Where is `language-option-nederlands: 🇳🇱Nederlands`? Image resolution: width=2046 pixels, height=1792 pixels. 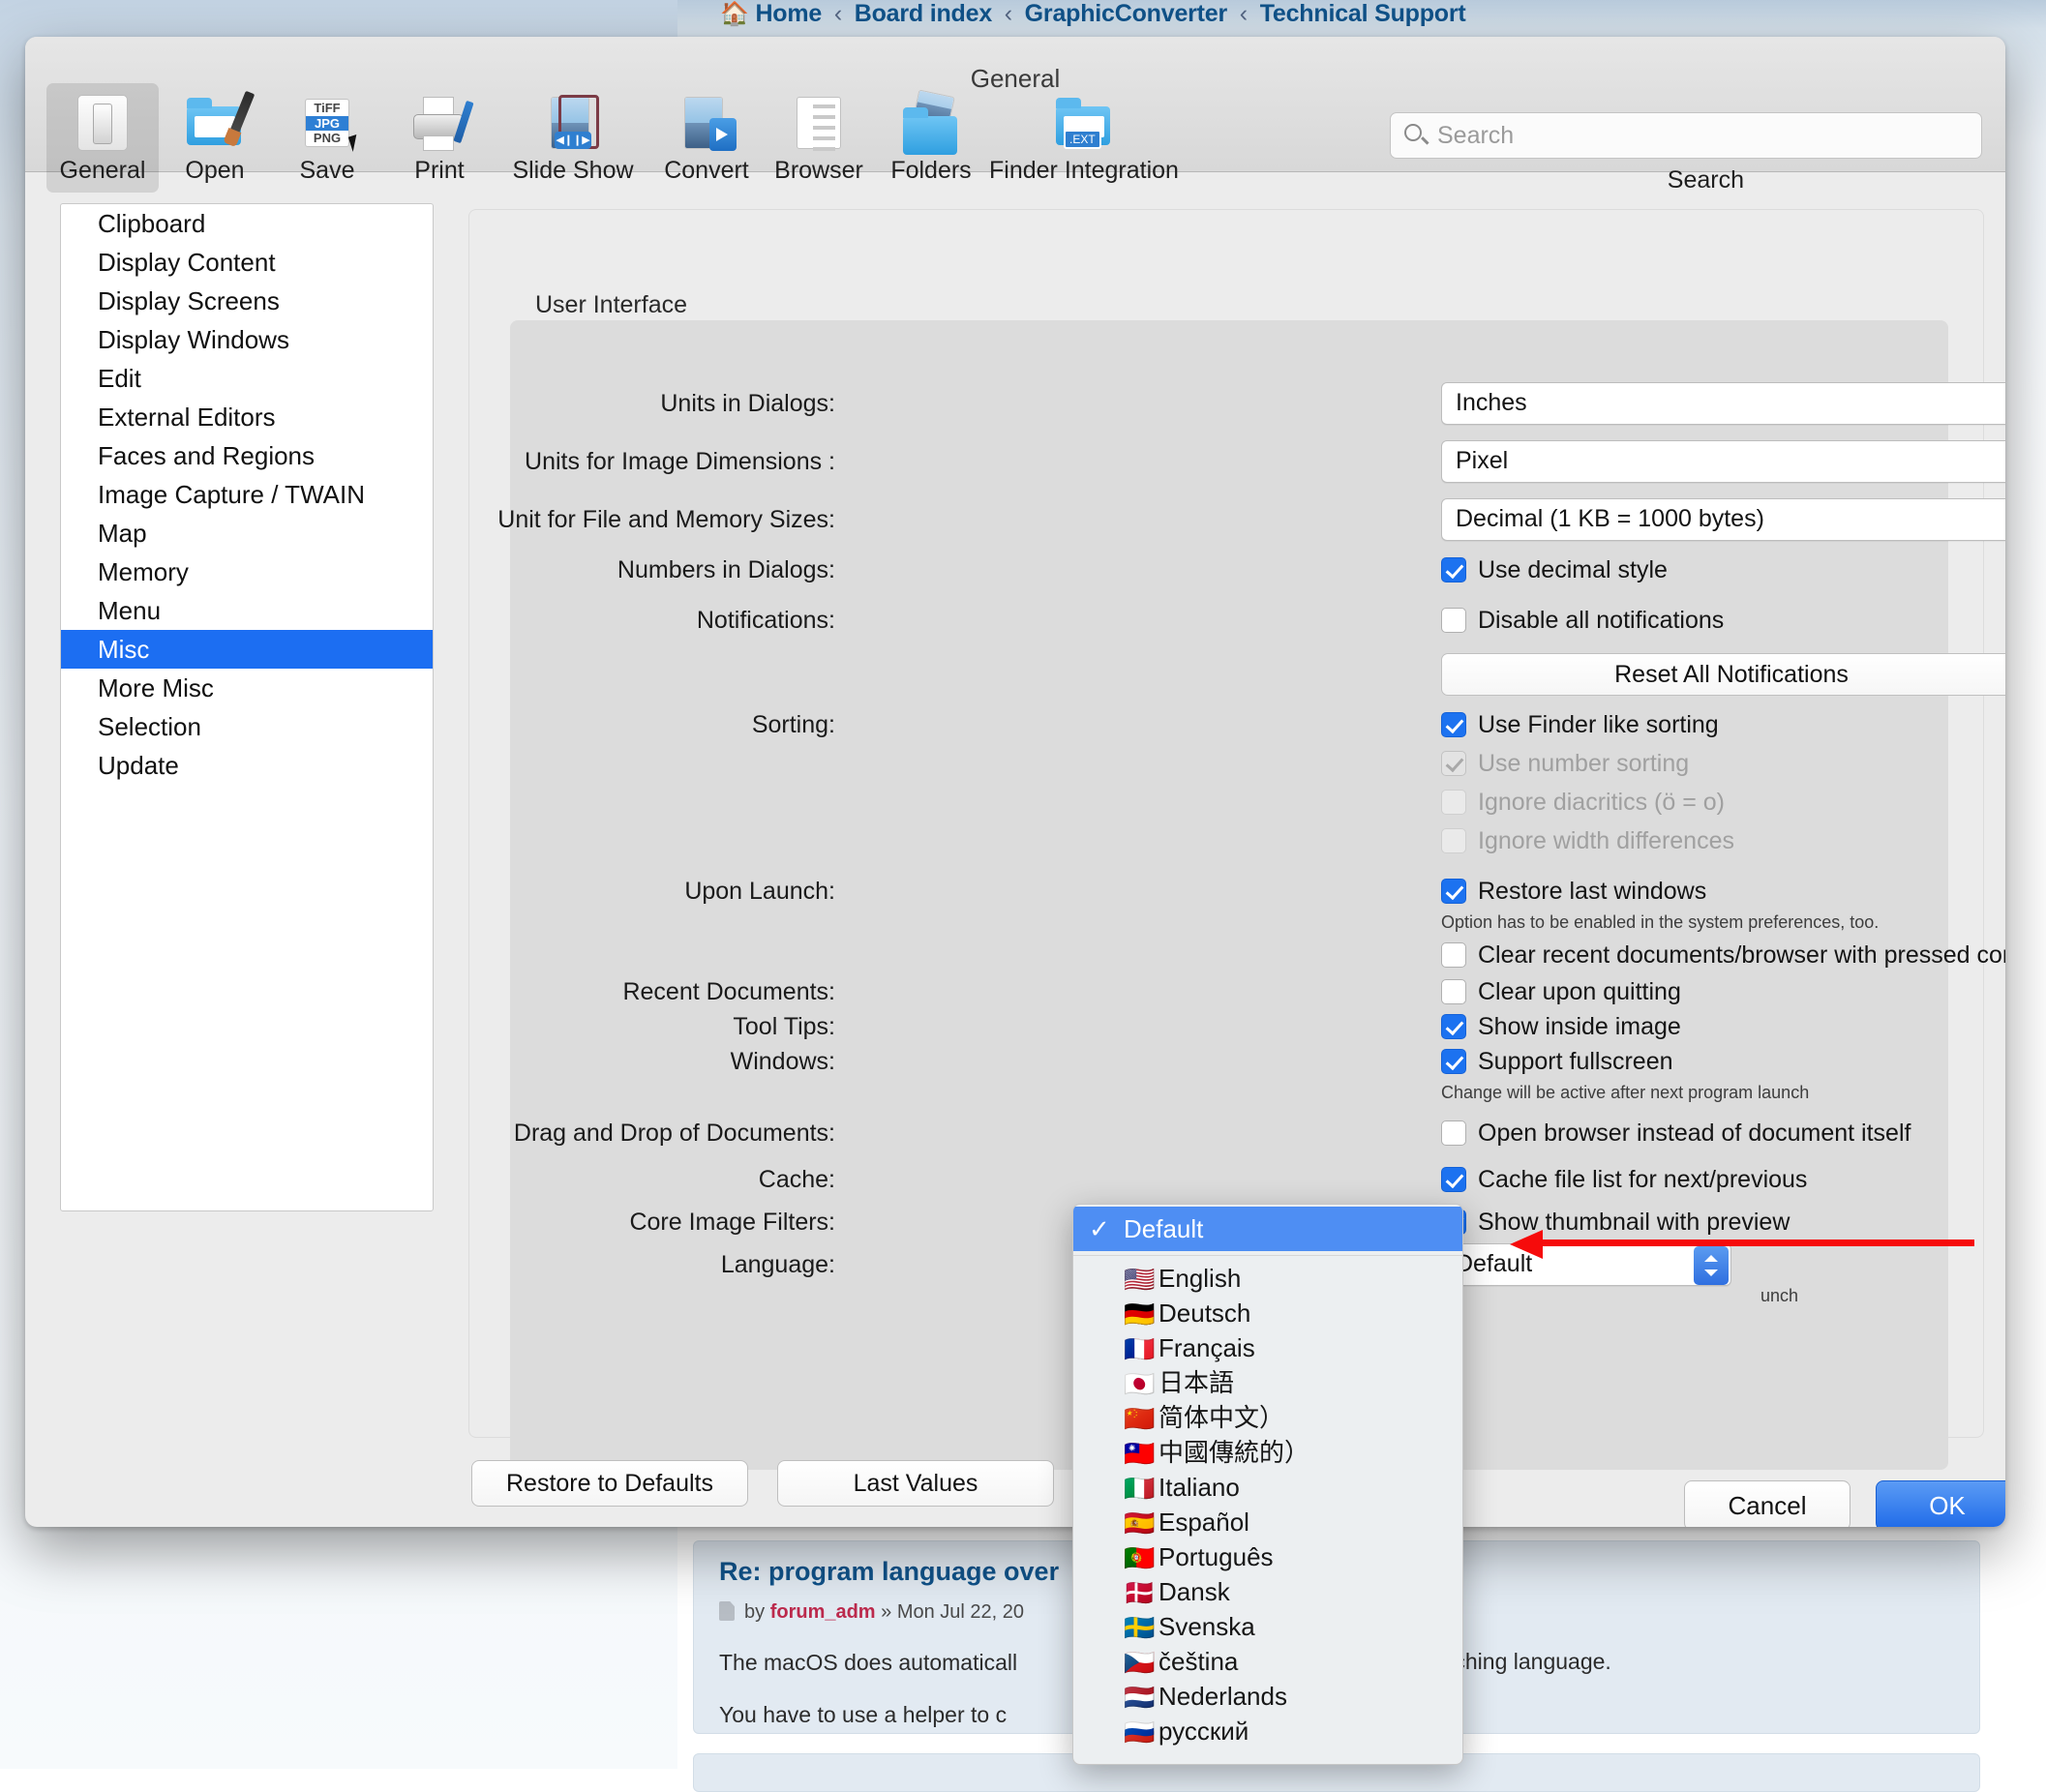 language-option-nederlands: 🇳🇱Nederlands is located at coordinates (1267, 1696).